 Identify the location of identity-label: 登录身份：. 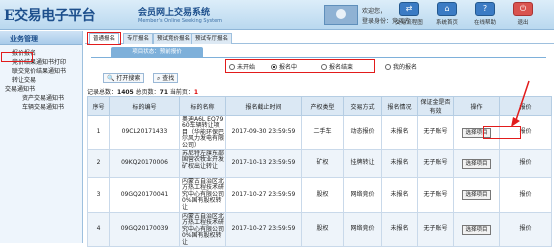
(377, 21).